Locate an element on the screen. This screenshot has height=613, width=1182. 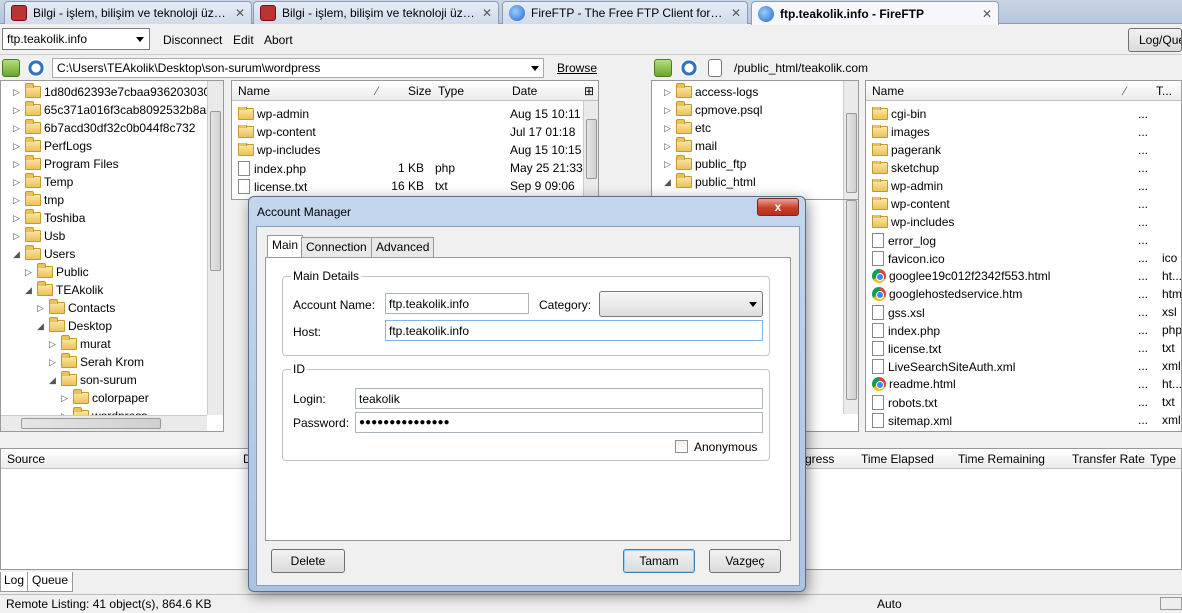
table-row: wp-admin Aug 15 10:11 is located at coordinates (415, 114).